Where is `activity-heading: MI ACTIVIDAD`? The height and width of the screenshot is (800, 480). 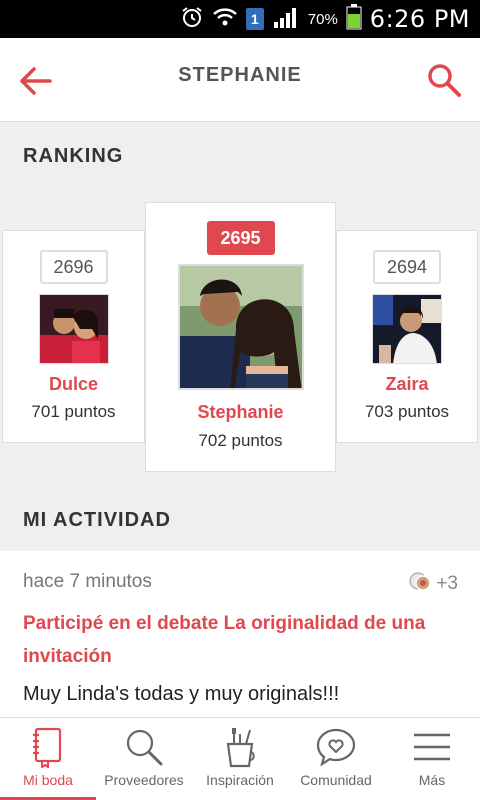
activity-heading: MI ACTIVIDAD is located at coordinates (97, 520).